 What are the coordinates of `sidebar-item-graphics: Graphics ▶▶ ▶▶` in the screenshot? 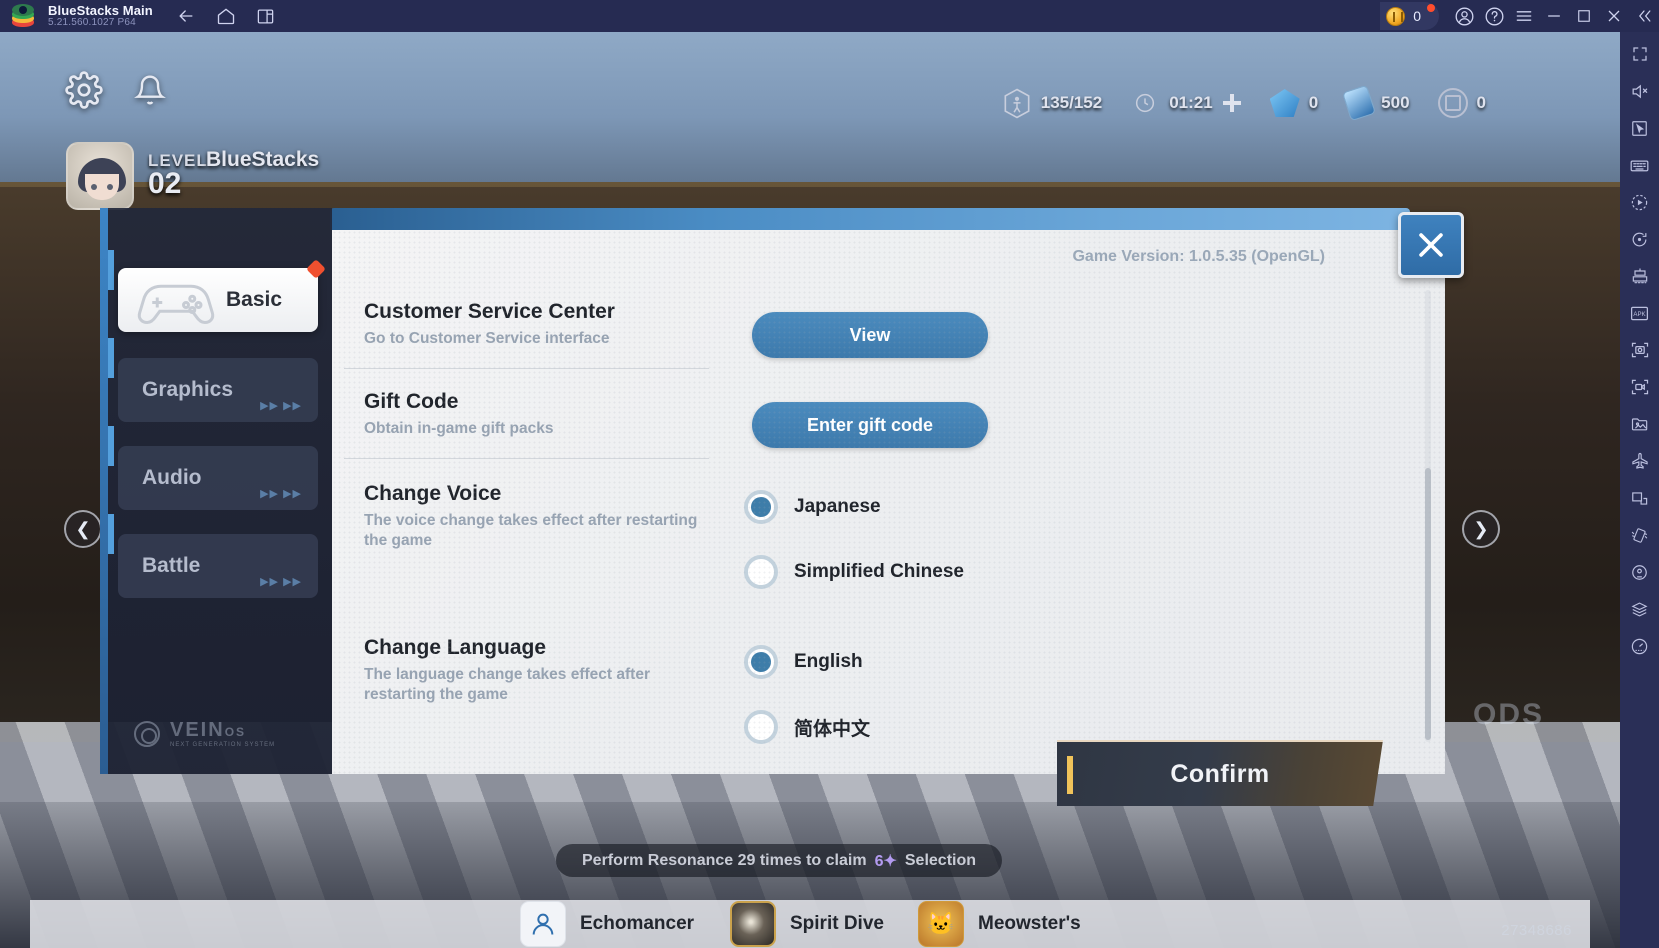 It's located at (218, 390).